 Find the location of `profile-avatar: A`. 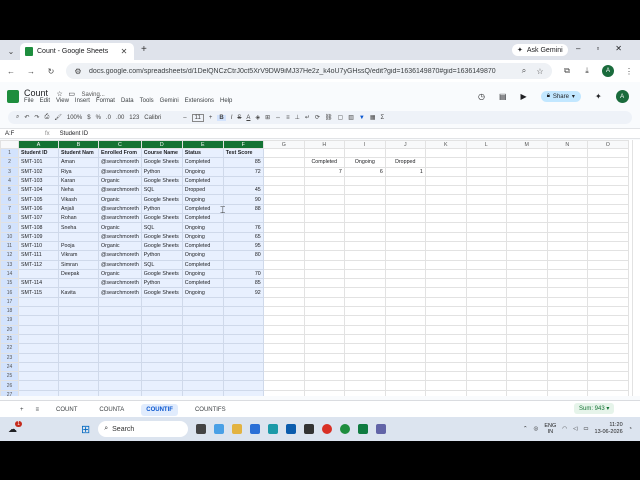

profile-avatar: A is located at coordinates (608, 71).